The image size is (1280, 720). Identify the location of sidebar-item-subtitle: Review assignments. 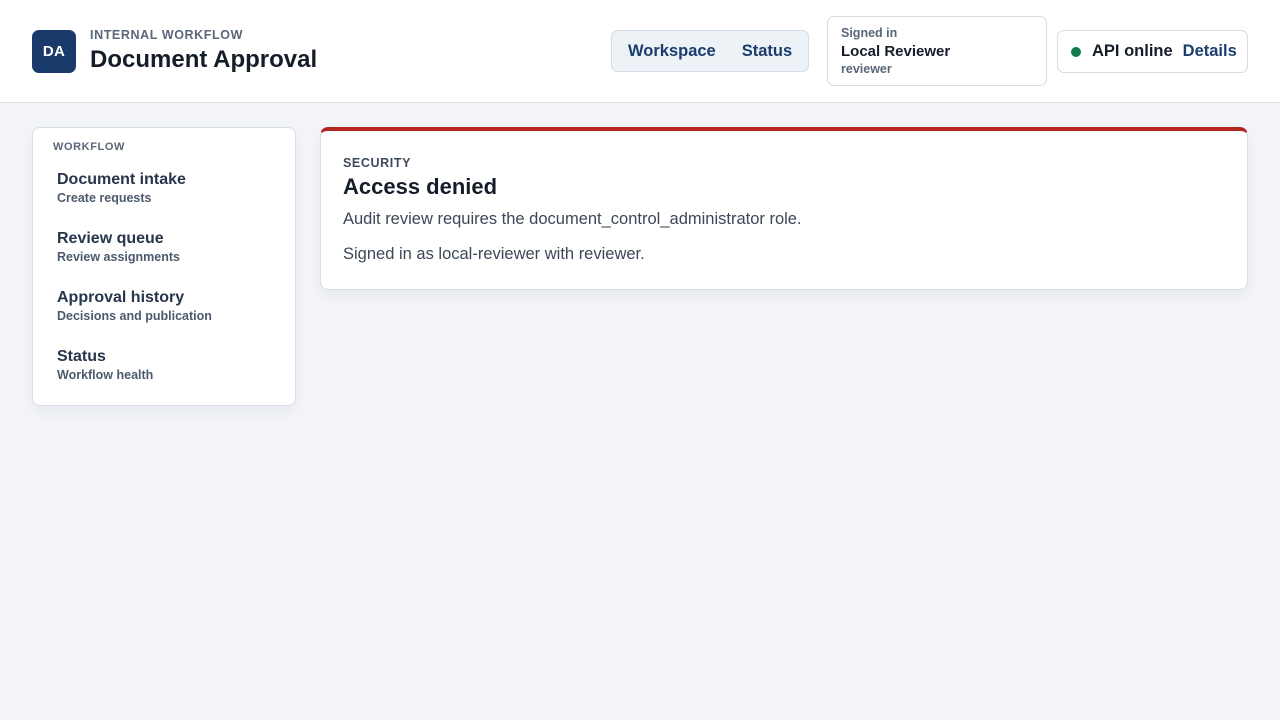
(118, 257).